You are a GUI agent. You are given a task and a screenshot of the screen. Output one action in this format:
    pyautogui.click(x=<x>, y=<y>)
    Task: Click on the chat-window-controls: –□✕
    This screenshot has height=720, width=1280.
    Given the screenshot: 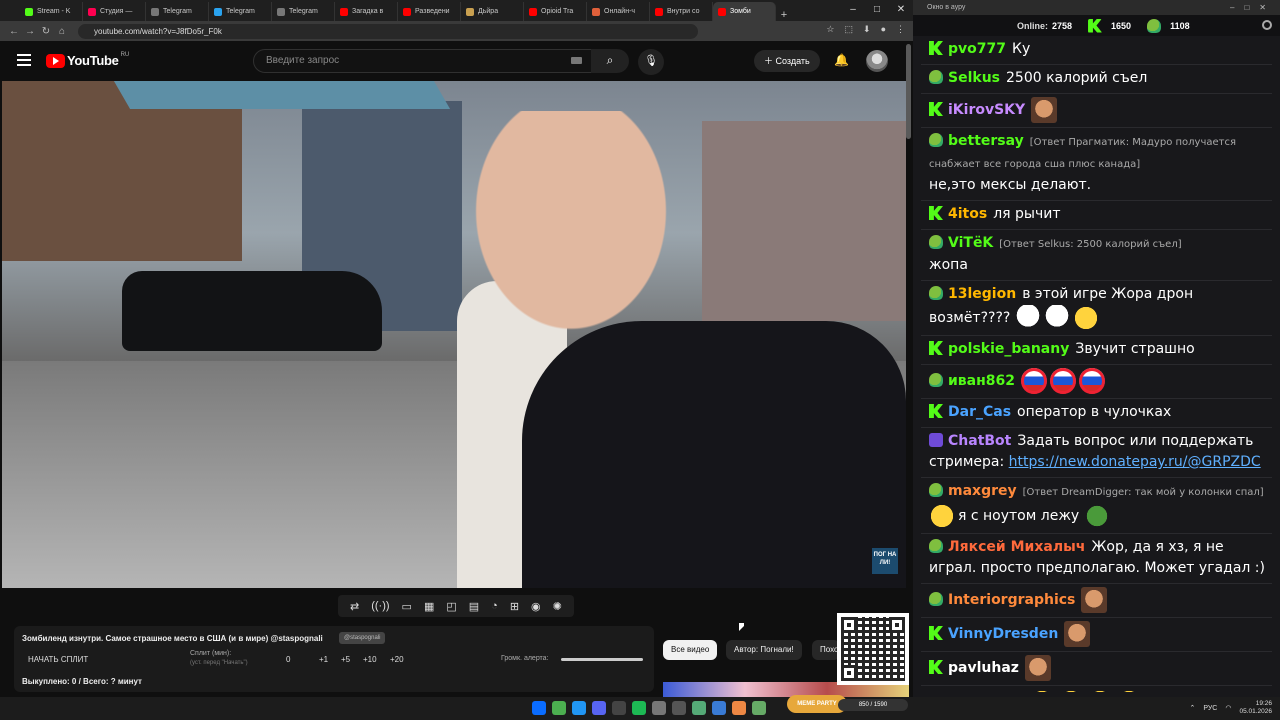 What is the action you would take?
    pyautogui.click(x=1253, y=7)
    